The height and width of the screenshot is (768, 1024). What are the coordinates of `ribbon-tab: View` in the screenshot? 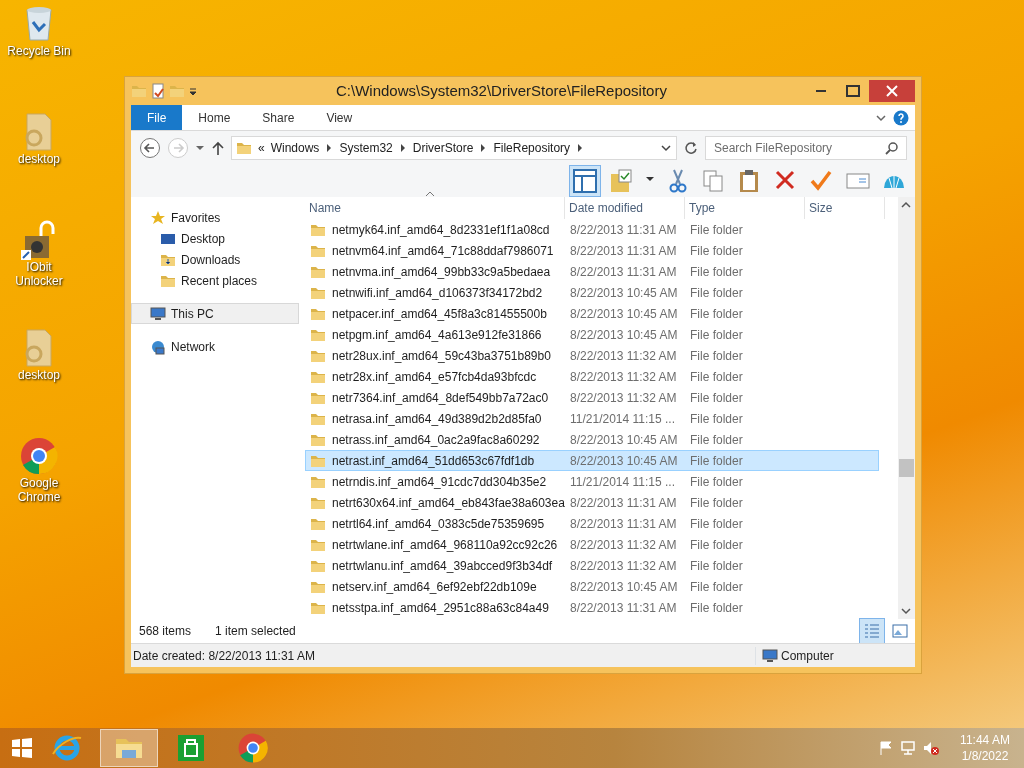 It's located at (339, 117).